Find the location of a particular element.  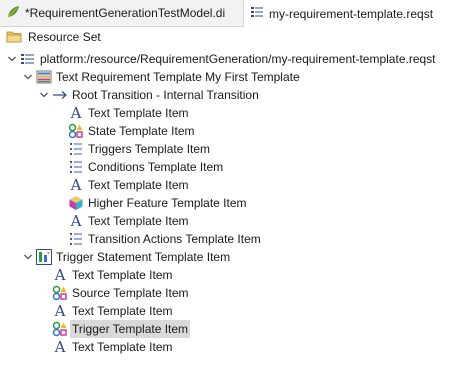

tree-node: Root Transition - Internal Transition is located at coordinates (234, 95).